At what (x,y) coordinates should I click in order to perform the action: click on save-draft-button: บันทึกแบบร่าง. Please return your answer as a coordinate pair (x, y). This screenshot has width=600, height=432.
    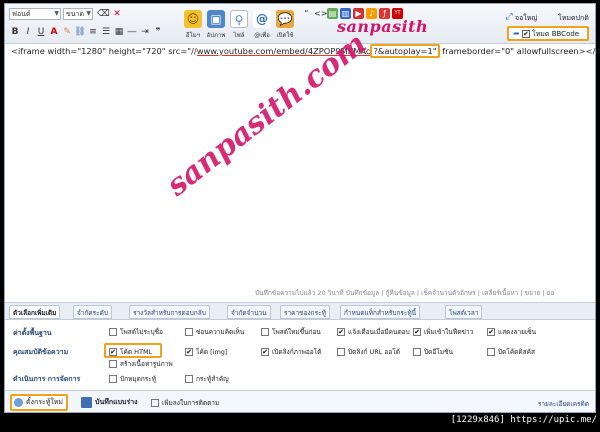
    Looking at the image, I should click on (109, 402).